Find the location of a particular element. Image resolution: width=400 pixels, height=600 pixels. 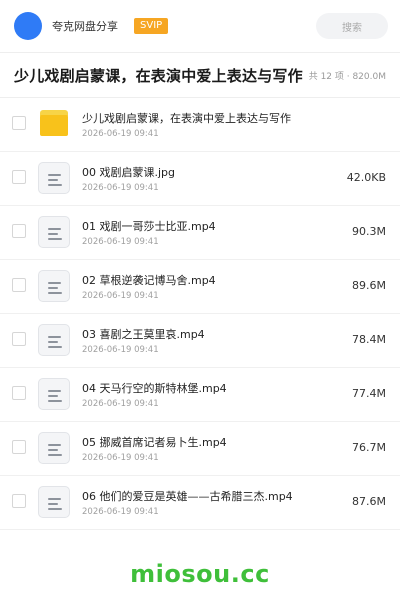

folder-title-bar: 少儿戏剧启蒙课，在表演中爱上表达与写作 共 12 项 · 820.0M is located at coordinates (200, 75).